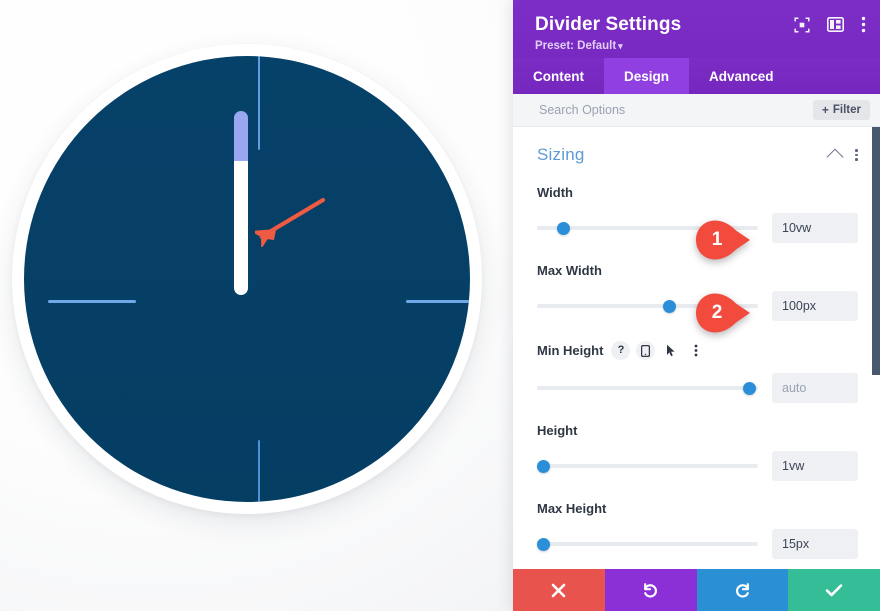 The image size is (880, 611). I want to click on chevron-down-icon: ▾, so click(620, 46).